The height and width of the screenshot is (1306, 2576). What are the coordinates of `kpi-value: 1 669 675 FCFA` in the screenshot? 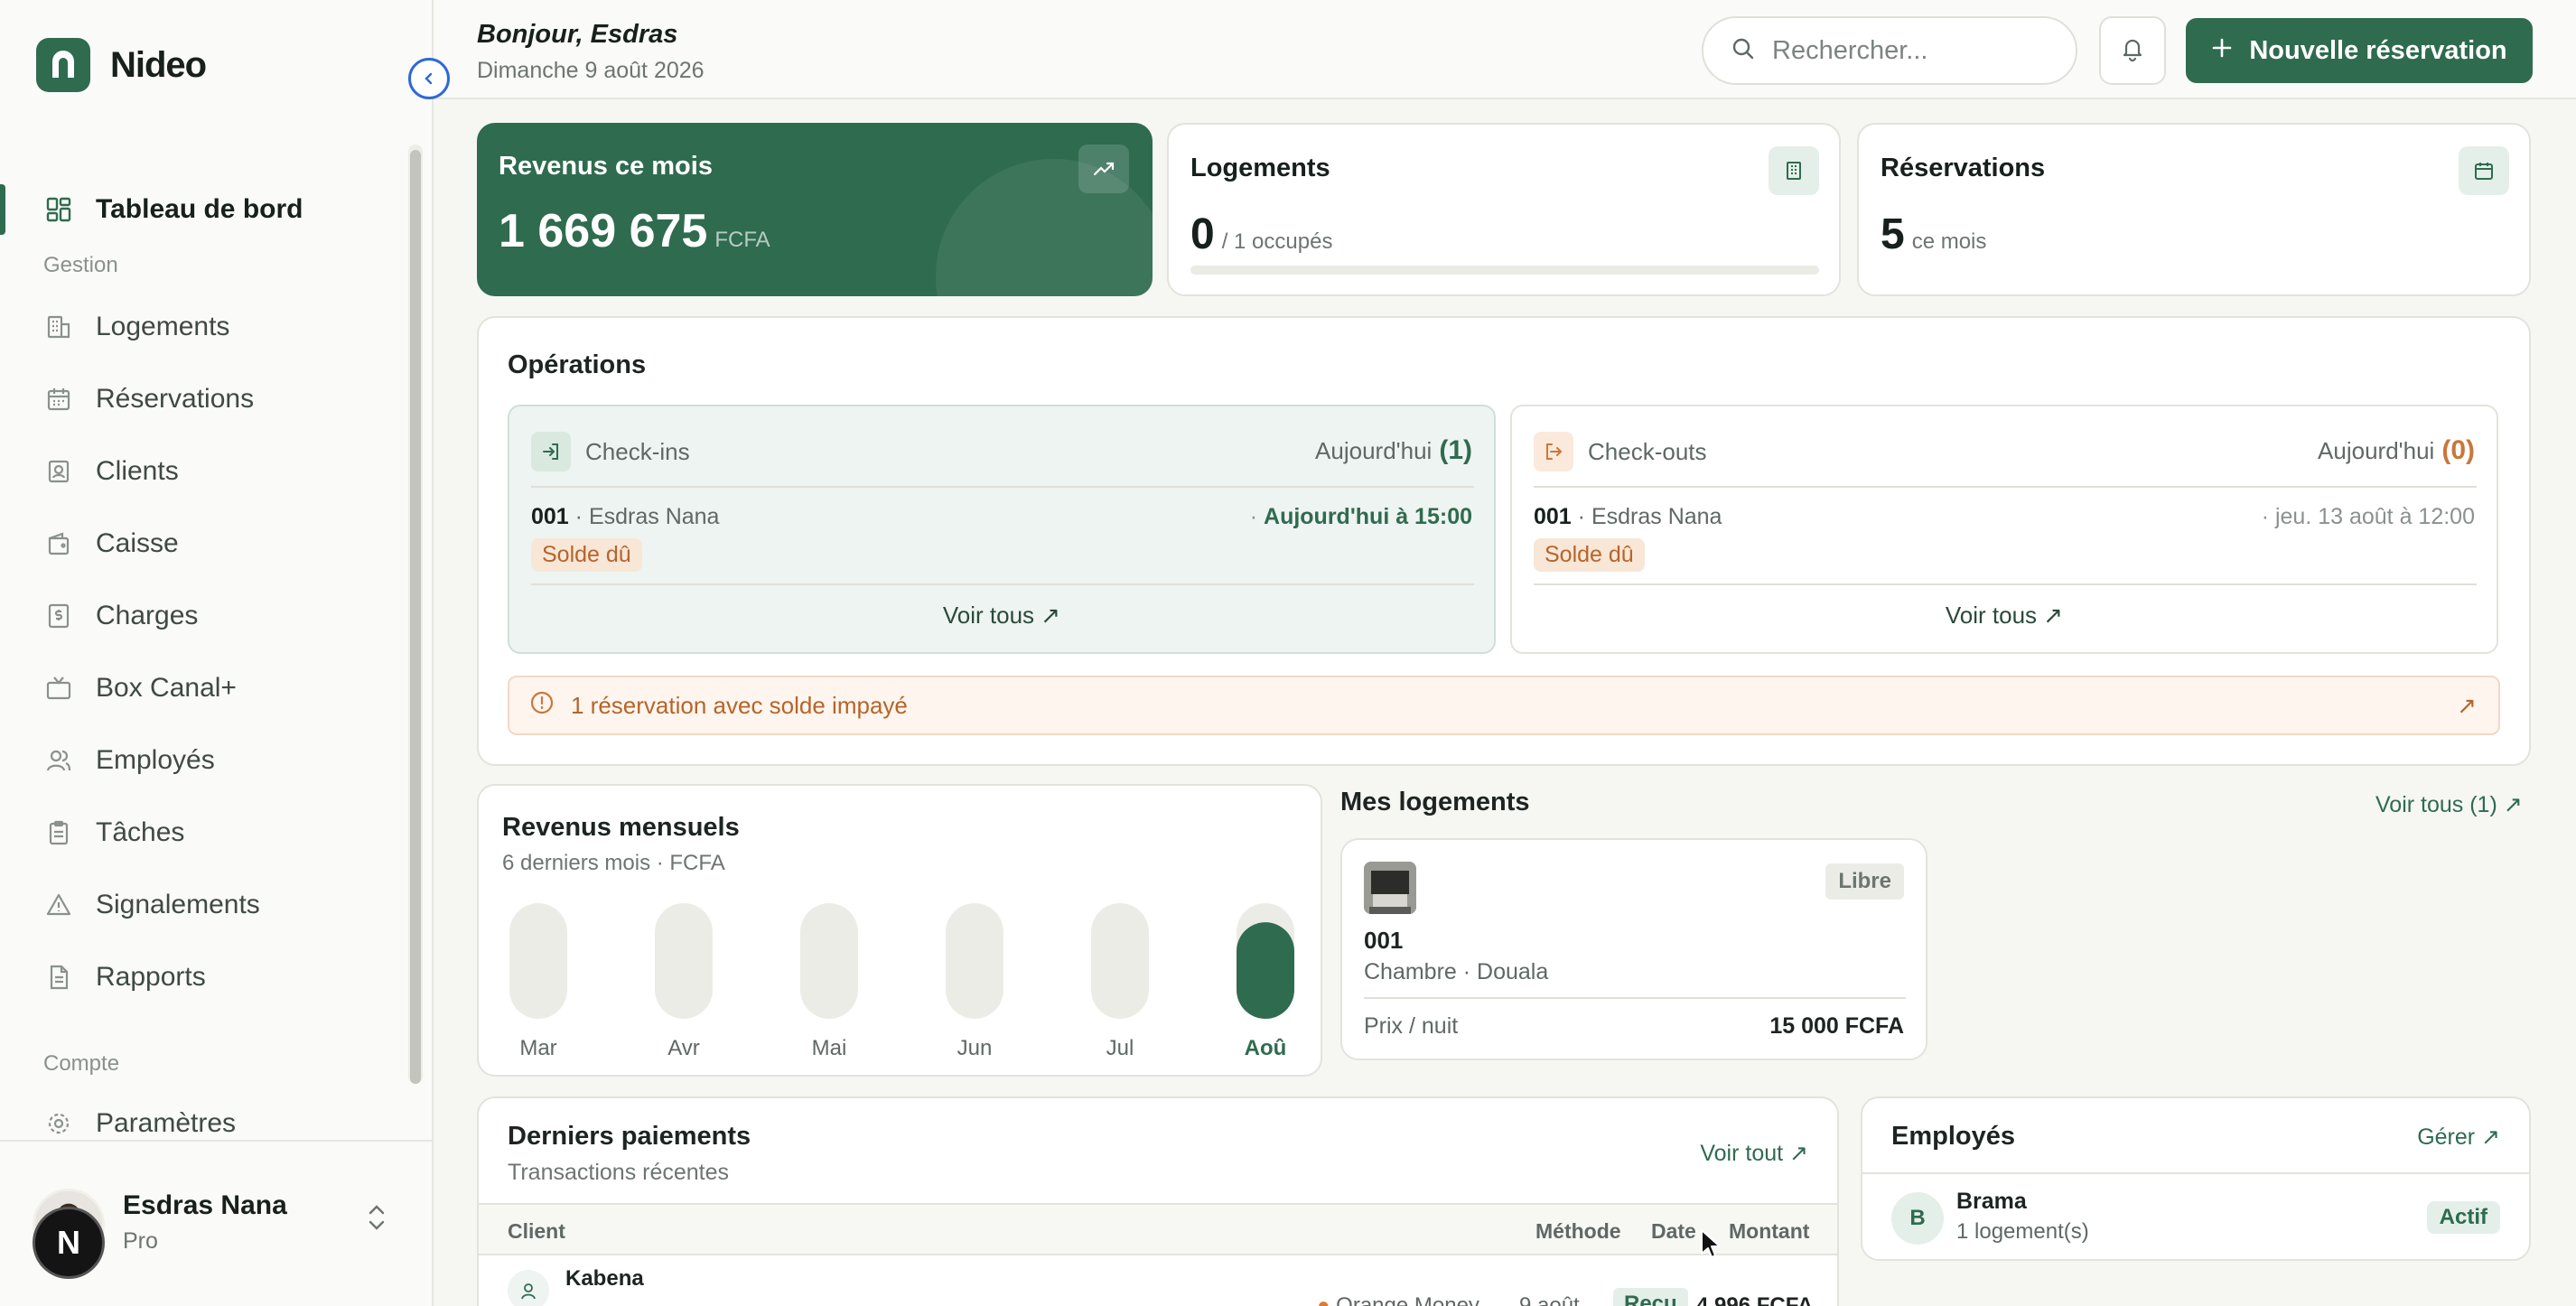 It's located at (634, 231).